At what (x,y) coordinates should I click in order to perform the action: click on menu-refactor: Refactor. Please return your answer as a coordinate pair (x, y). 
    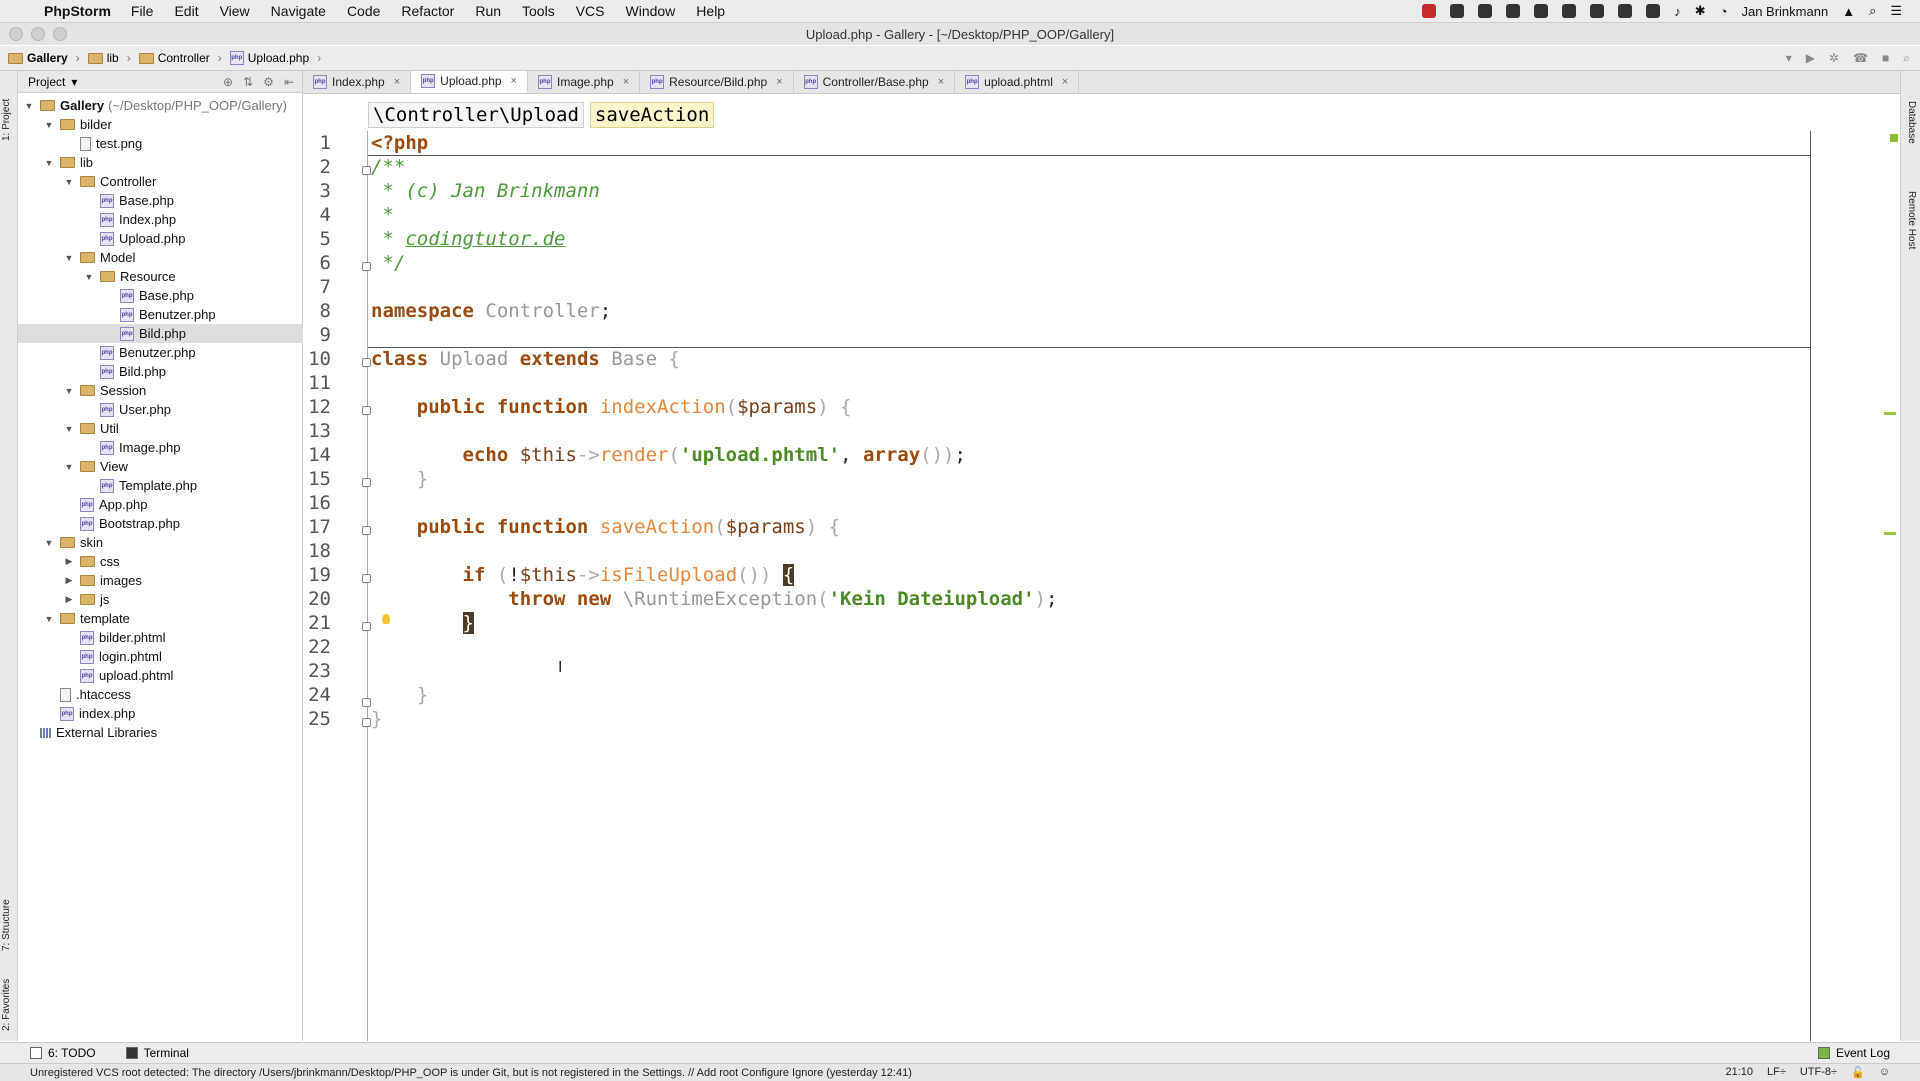
    Looking at the image, I should click on (427, 11).